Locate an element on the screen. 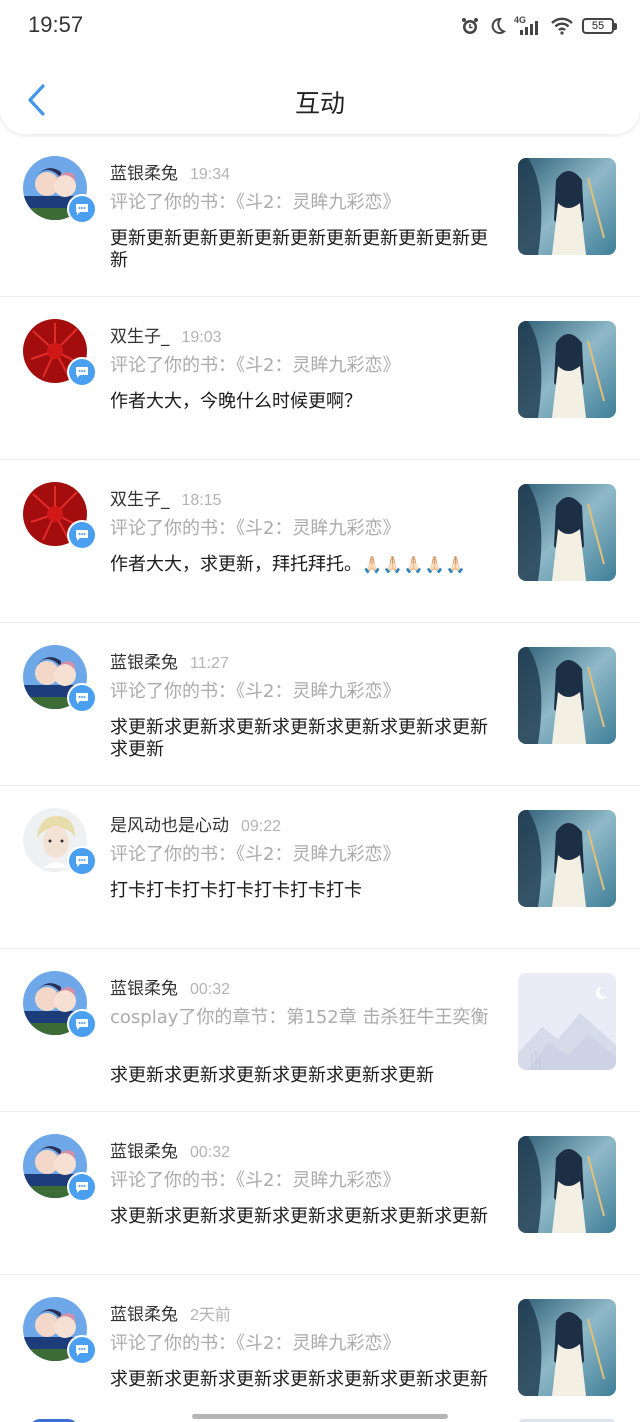 Image resolution: width=640 pixels, height=1422 pixels. comment-text: 更新更新更新更新更新更新更新更新更新更新更新 is located at coordinates (299, 249).